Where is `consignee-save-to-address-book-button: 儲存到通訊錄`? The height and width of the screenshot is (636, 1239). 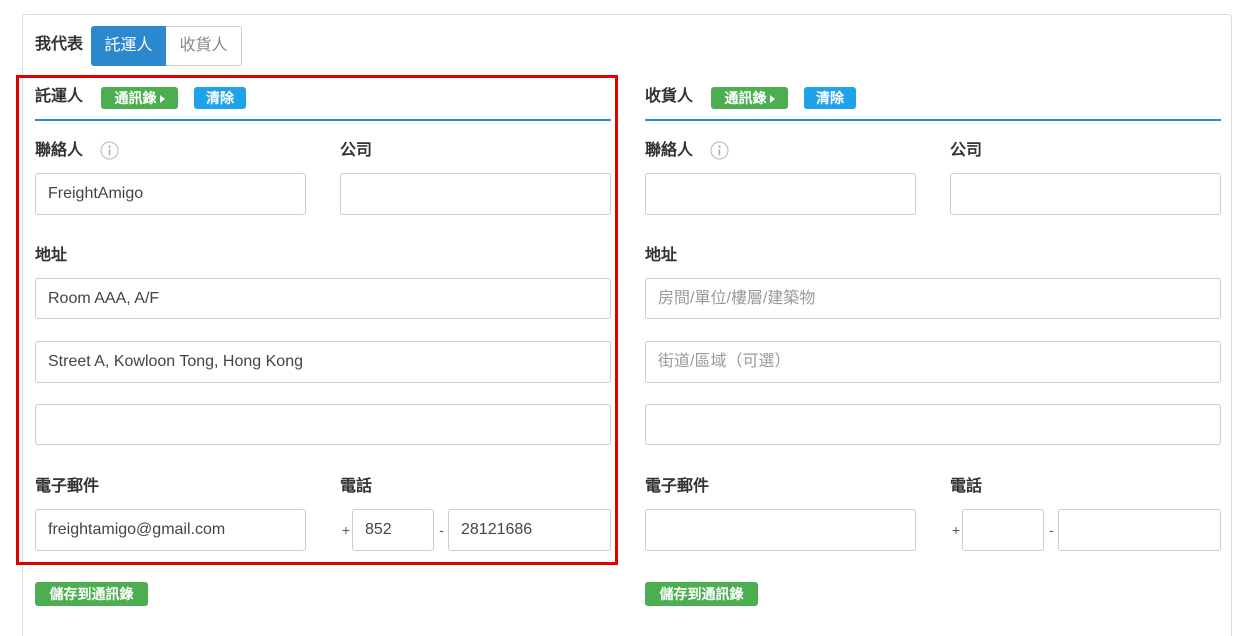 consignee-save-to-address-book-button: 儲存到通訊錄 is located at coordinates (701, 594).